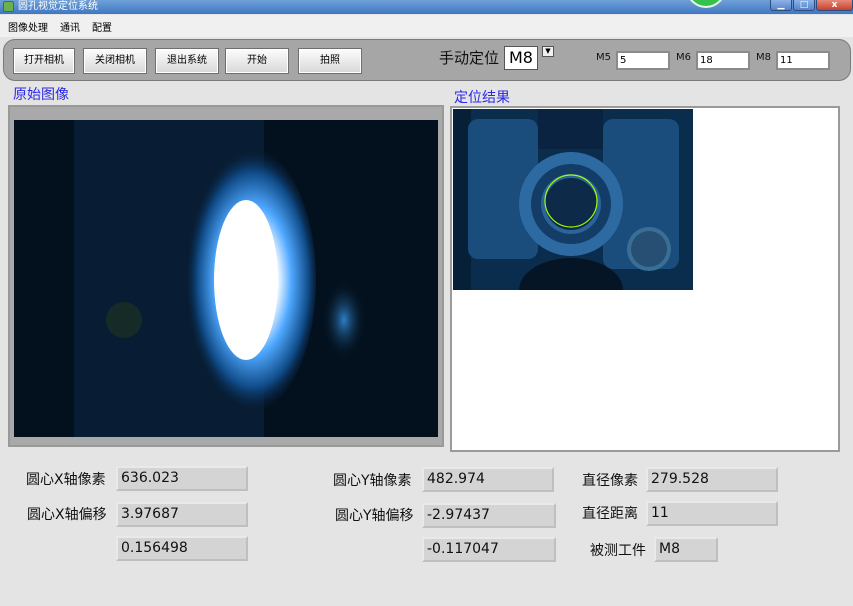 Image resolution: width=853 pixels, height=606 pixels. Describe the element at coordinates (469, 58) in the screenshot. I see `manual-position-label: 手动定位` at that location.